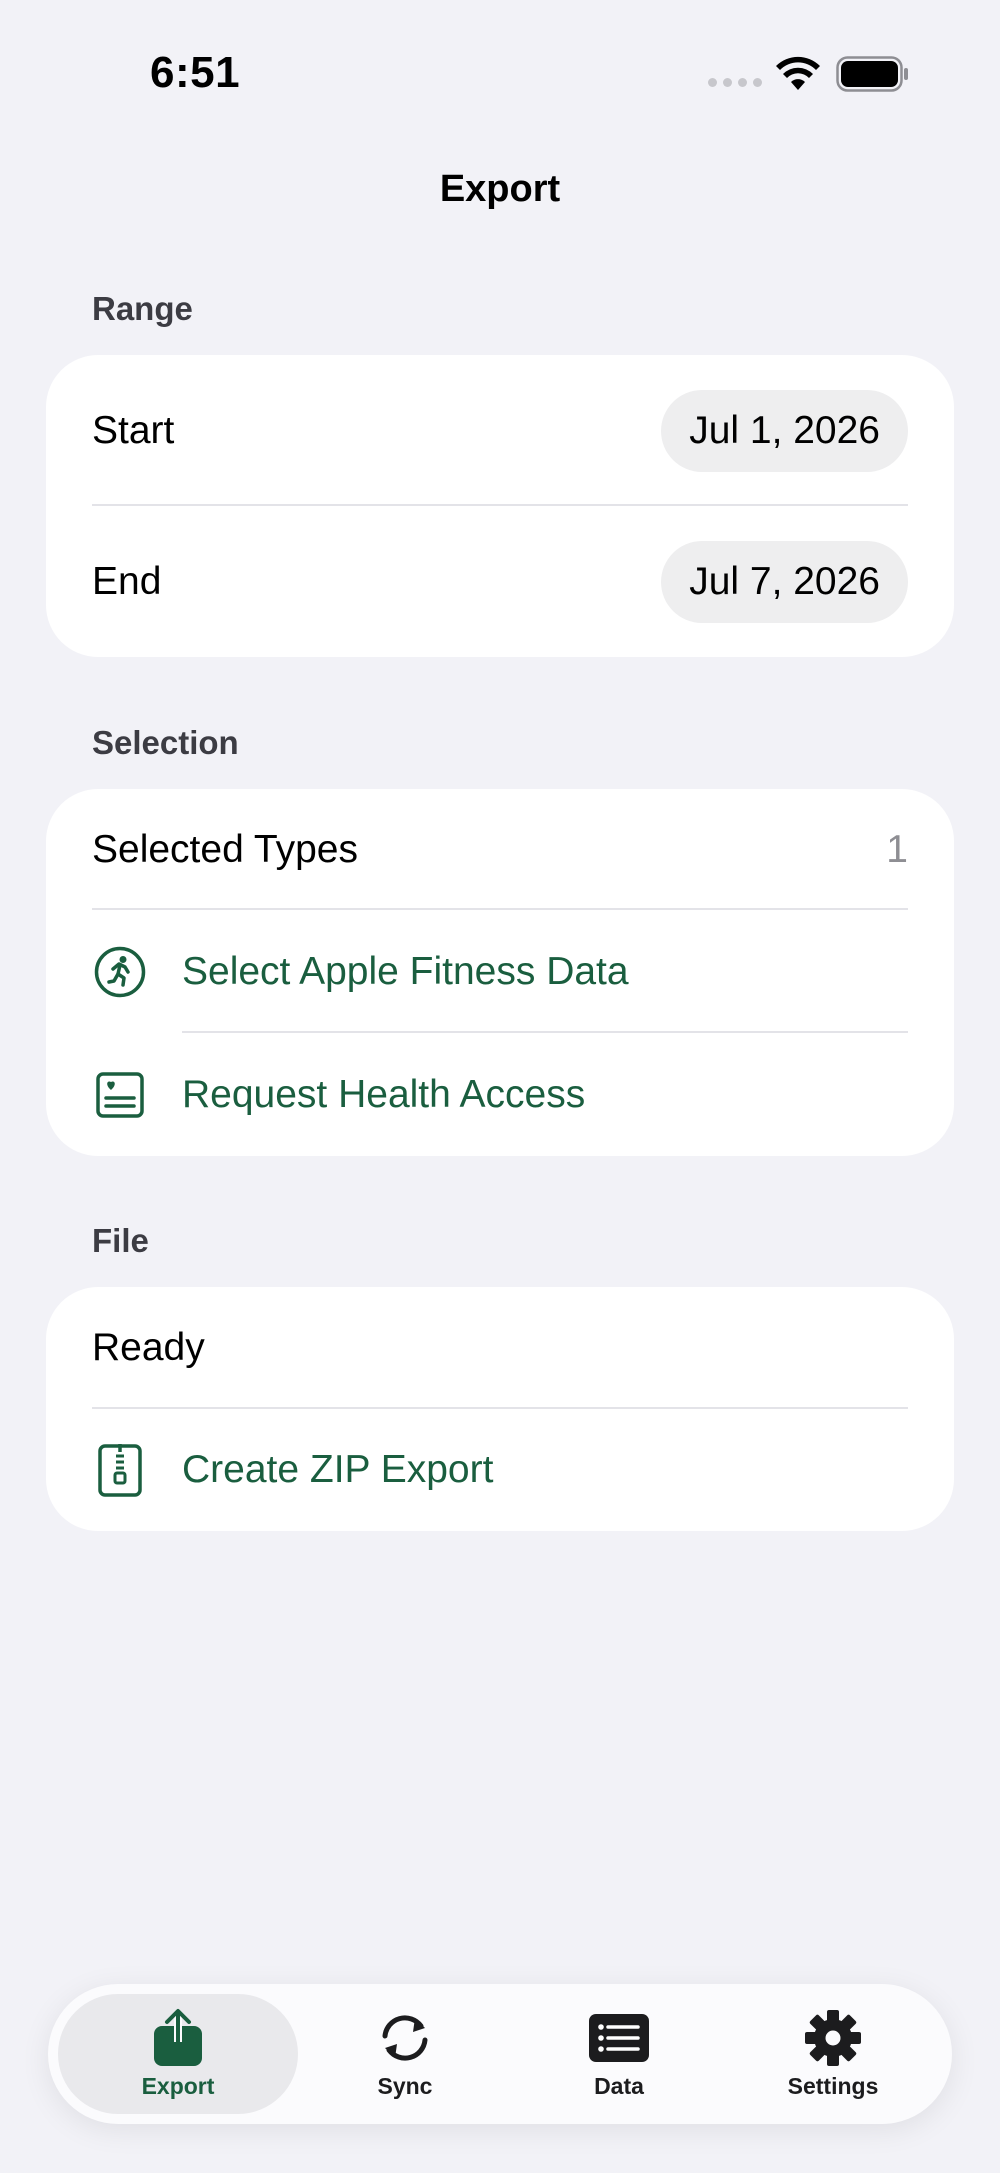 This screenshot has width=1000, height=2173. What do you see at coordinates (148, 1347) in the screenshot?
I see `file-status-label: Ready` at bounding box center [148, 1347].